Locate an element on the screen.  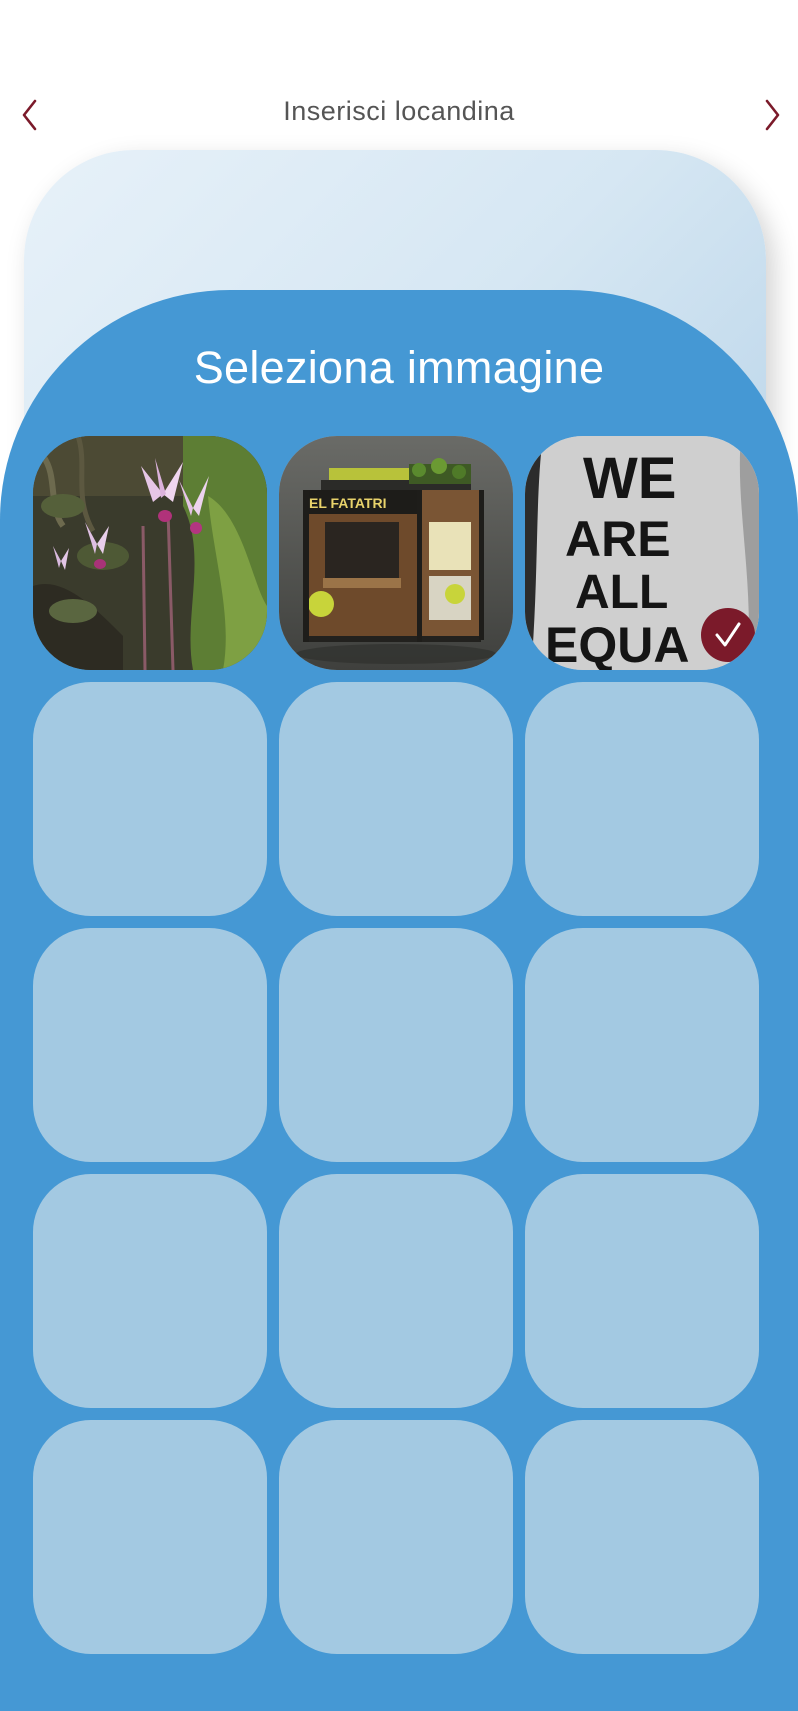
flowers-thumbnail is located at coordinates (150, 553).